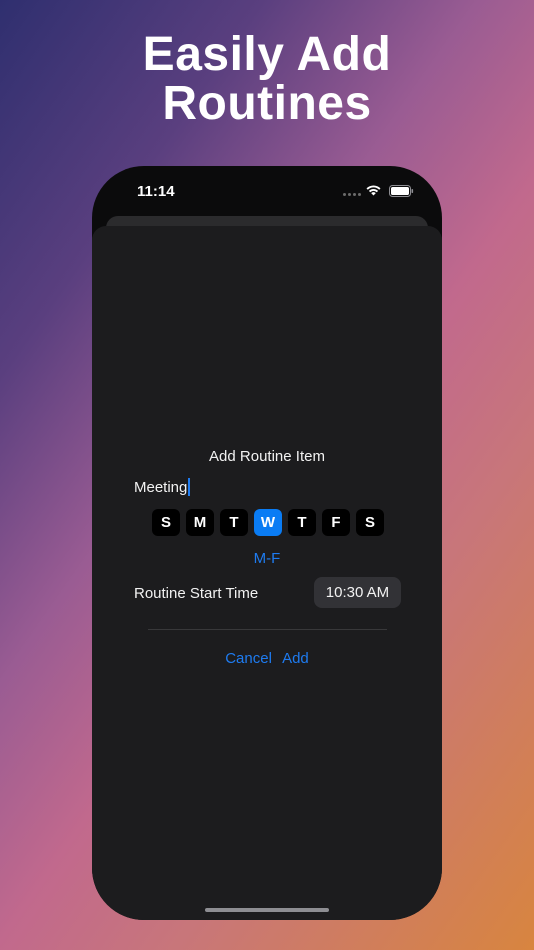 The width and height of the screenshot is (534, 950). I want to click on routine-name-input: Meeting, so click(267, 488).